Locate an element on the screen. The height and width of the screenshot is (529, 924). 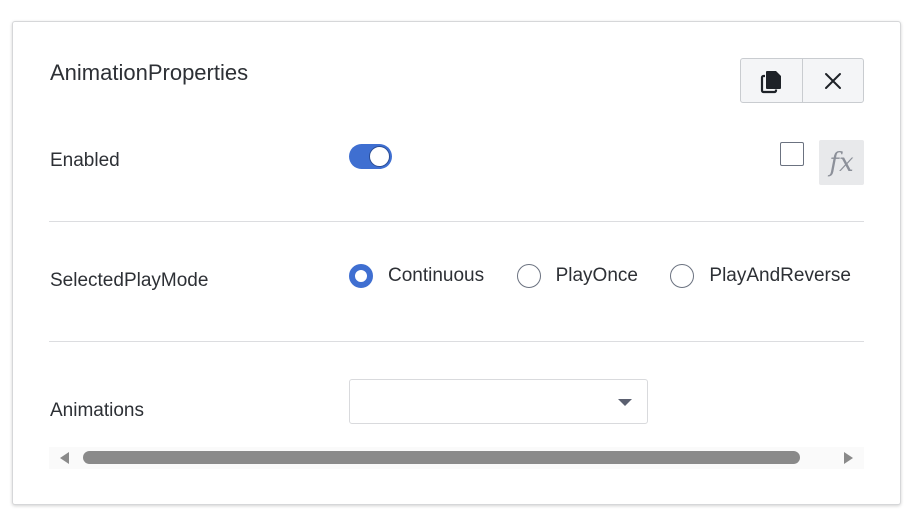
toggle-knob is located at coordinates (379, 156).